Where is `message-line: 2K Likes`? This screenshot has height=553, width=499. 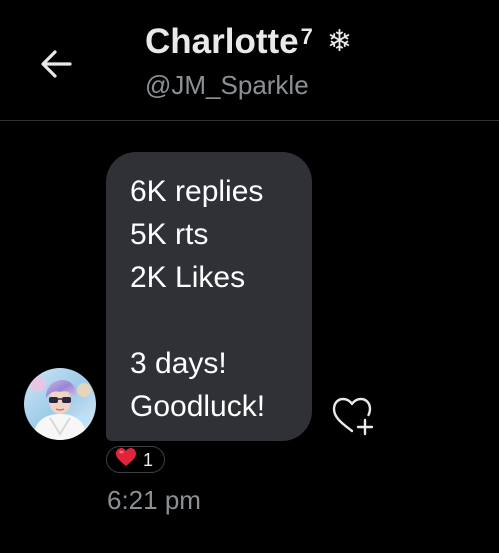
message-line: 2K Likes is located at coordinates (188, 277).